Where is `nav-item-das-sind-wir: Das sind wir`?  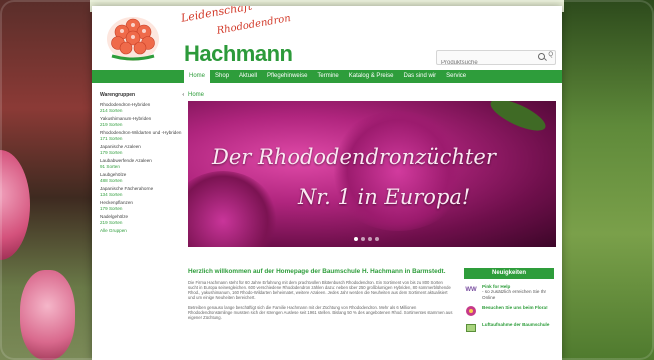
nav-item-das-sind-wir: Das sind wir is located at coordinates (419, 76).